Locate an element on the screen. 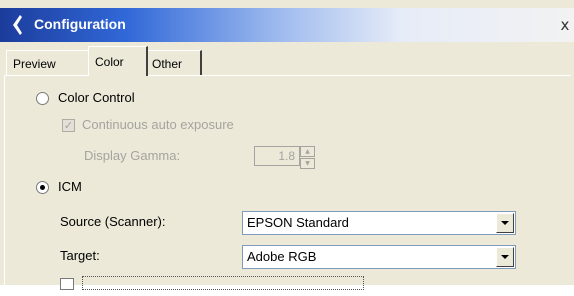 The height and width of the screenshot is (296, 574). title-bar: Configuration x is located at coordinates (287, 25).